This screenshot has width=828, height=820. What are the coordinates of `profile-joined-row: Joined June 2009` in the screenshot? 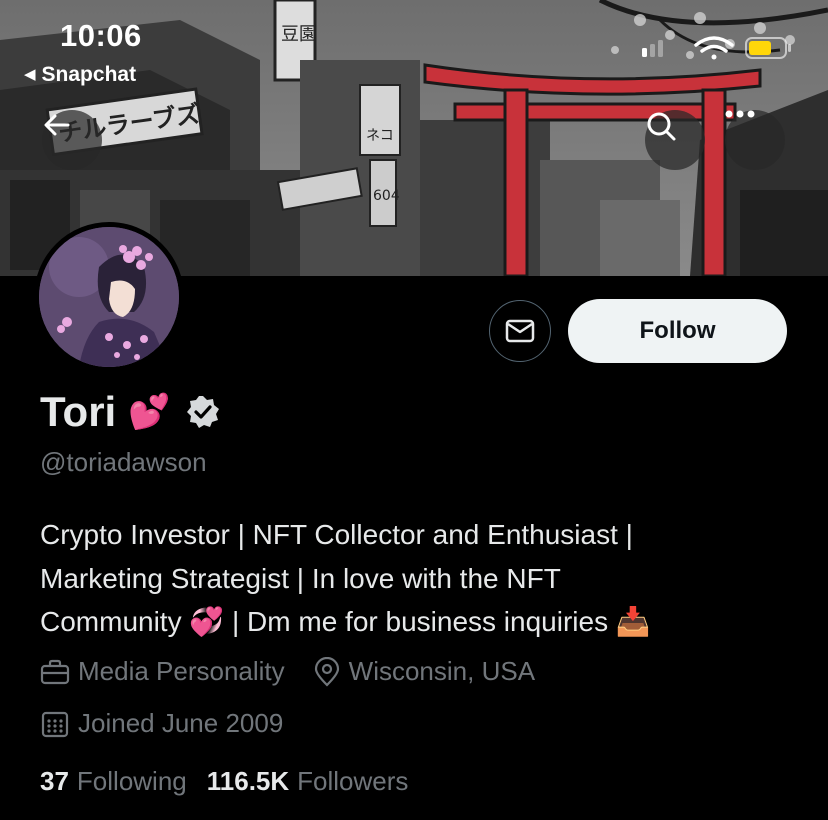 It's located at (175, 723).